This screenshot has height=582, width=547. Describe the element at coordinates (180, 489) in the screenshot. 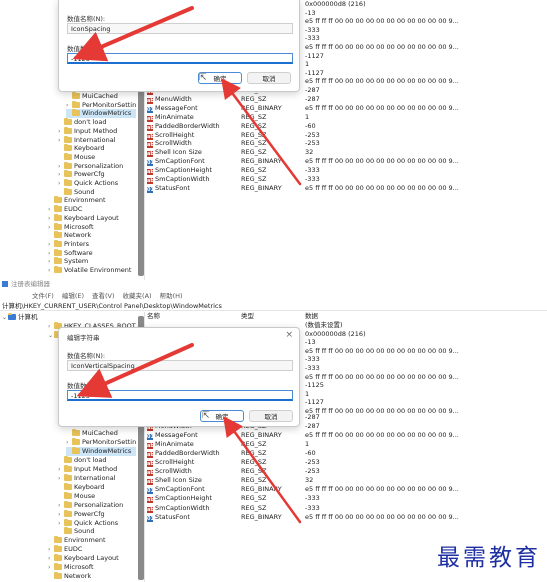

I see `value-name-text: SmCaptionFont` at that location.